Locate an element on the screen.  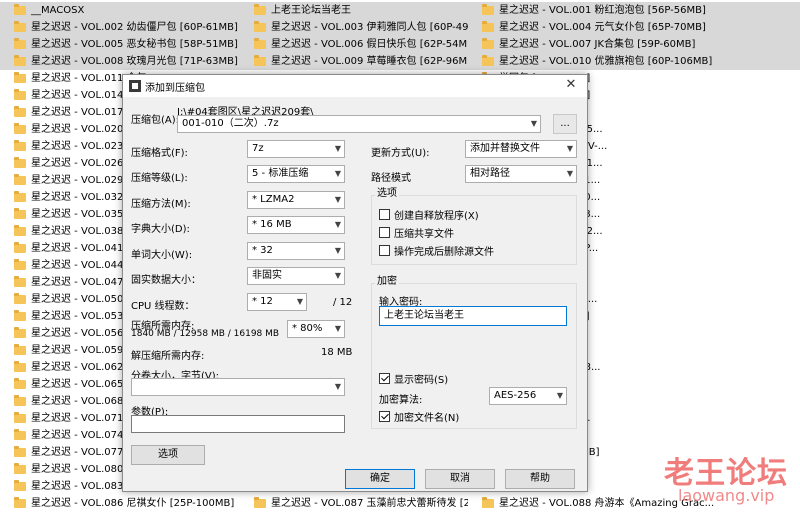
file-name: 星之迟迟 - VOL.023 定 is located at coordinates (84, 146).